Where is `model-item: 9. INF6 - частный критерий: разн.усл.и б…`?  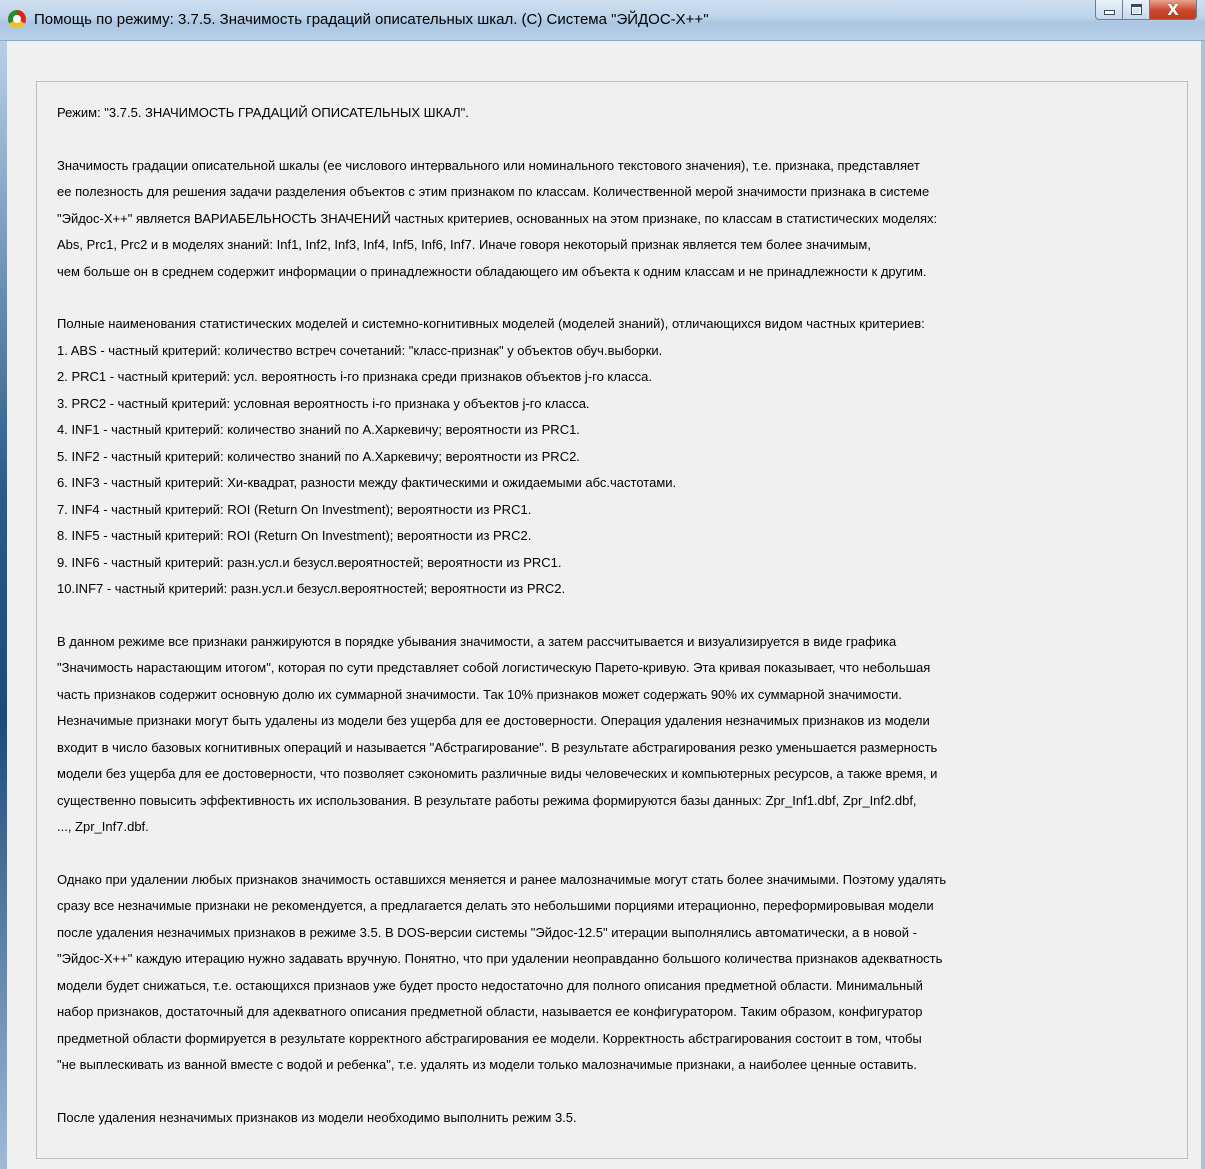 model-item: 9. INF6 - частный критерий: разн.усл.и б… is located at coordinates (309, 562).